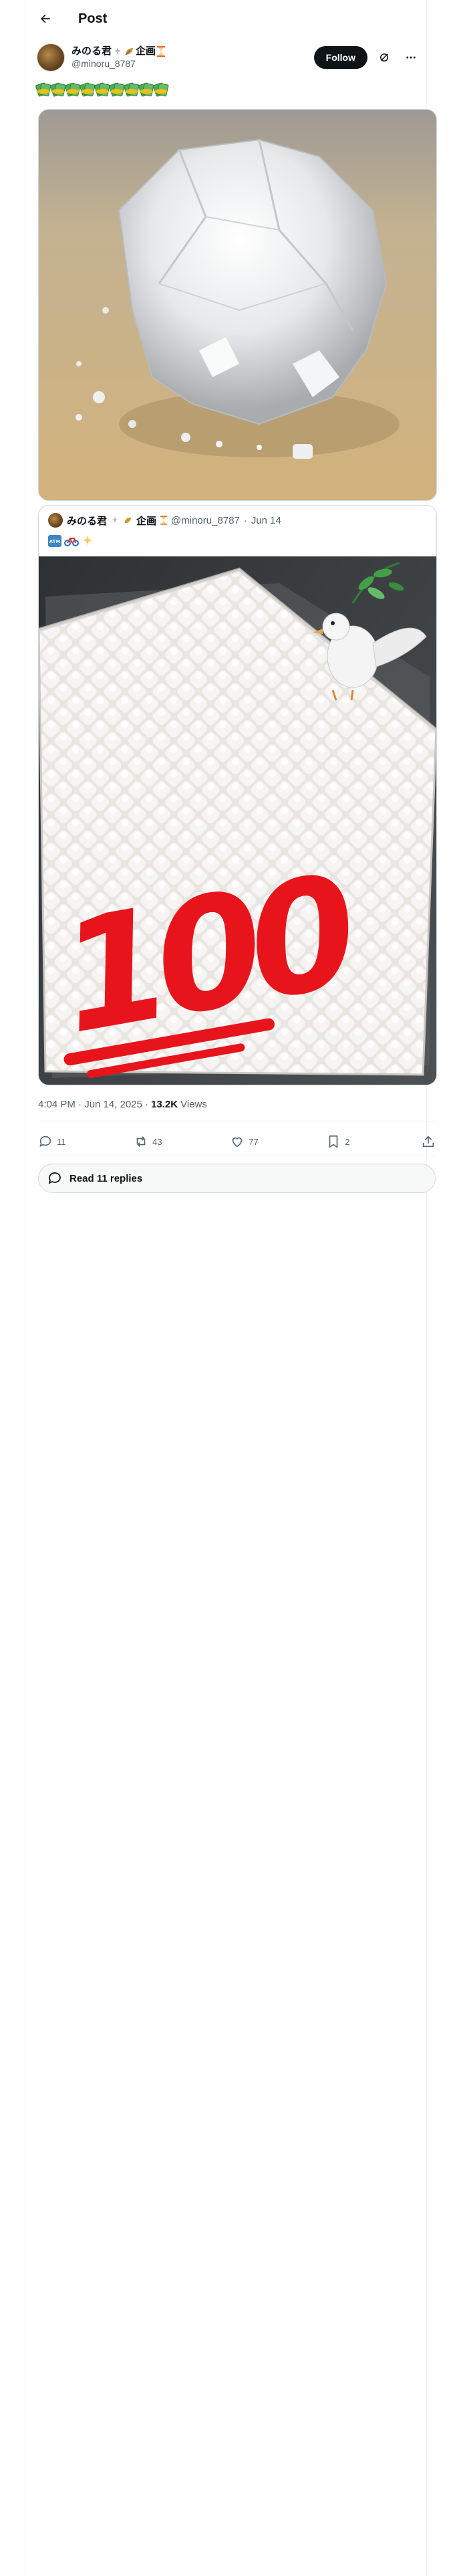 This screenshot has height=2576, width=451. Describe the element at coordinates (244, 1141) in the screenshot. I see `like-button: 77` at that location.